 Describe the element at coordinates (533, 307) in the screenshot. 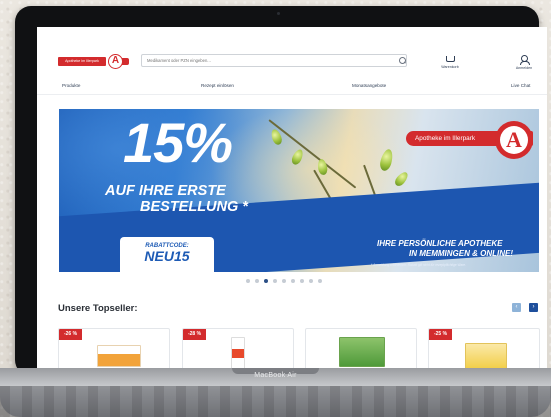

I see `chevron-right-icon: ›` at that location.